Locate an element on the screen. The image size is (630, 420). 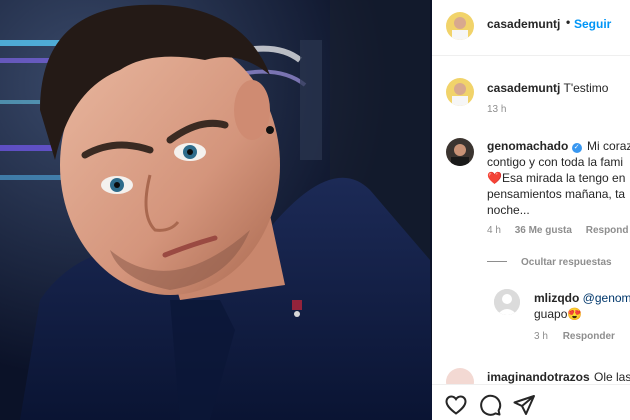
heart-eyes-emoji: 😍 is located at coordinates (575, 314).